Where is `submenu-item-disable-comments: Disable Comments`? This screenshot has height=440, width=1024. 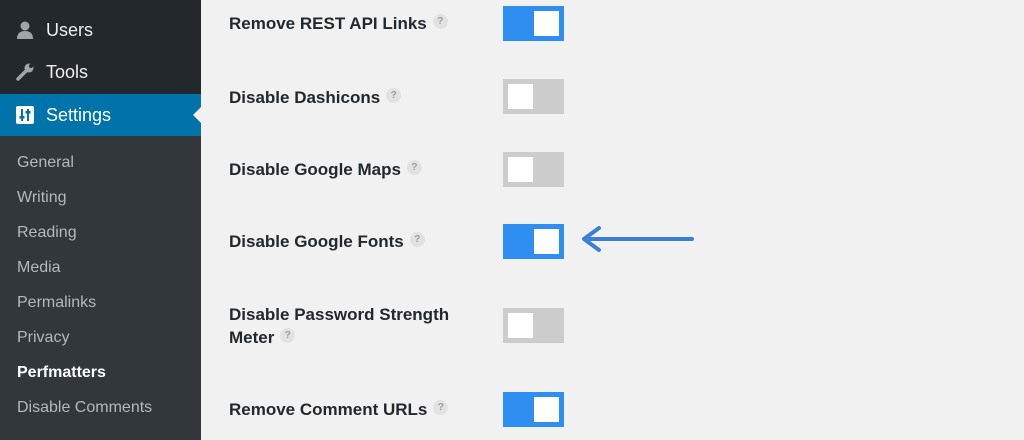 submenu-item-disable-comments: Disable Comments is located at coordinates (84, 408).